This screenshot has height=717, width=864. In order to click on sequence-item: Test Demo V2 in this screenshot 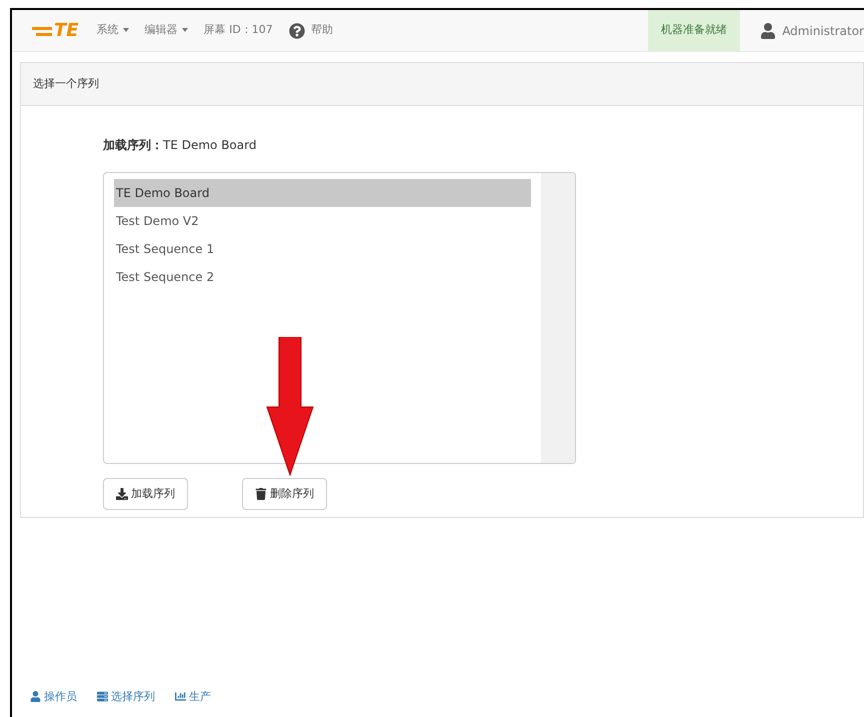, I will do `click(322, 221)`.